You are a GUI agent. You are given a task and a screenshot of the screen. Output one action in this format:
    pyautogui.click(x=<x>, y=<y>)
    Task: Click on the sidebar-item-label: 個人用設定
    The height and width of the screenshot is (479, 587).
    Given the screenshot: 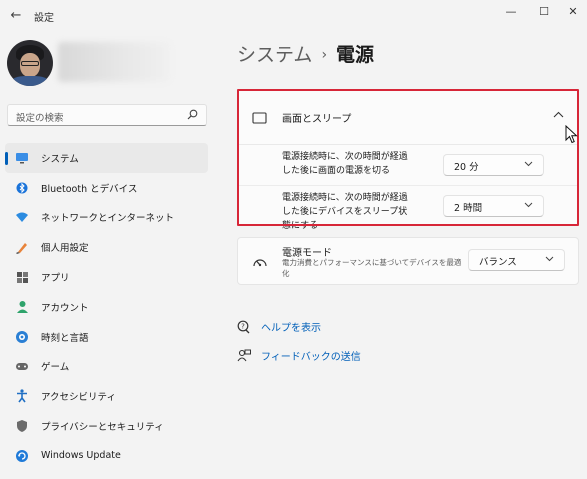 What is the action you would take?
    pyautogui.click(x=65, y=249)
    